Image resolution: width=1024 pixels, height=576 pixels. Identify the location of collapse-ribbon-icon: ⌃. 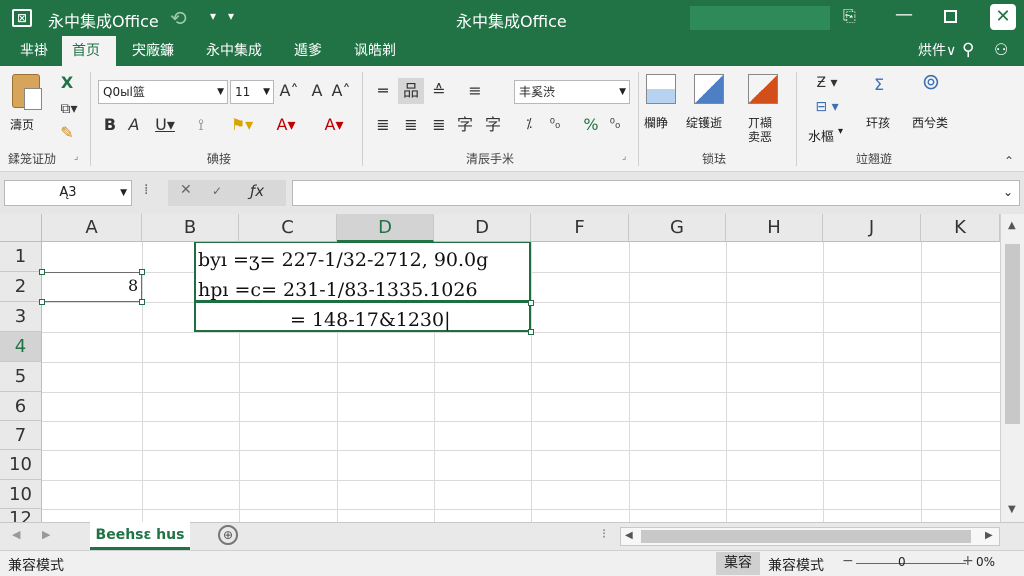
(1009, 161).